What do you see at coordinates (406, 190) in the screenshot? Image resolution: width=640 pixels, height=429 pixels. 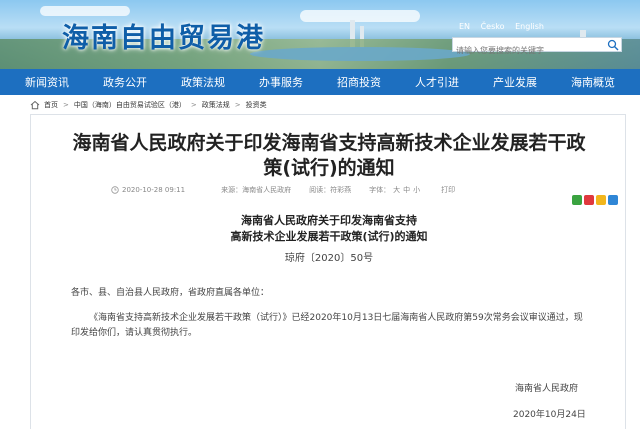 I see `font-size-medium: 中` at bounding box center [406, 190].